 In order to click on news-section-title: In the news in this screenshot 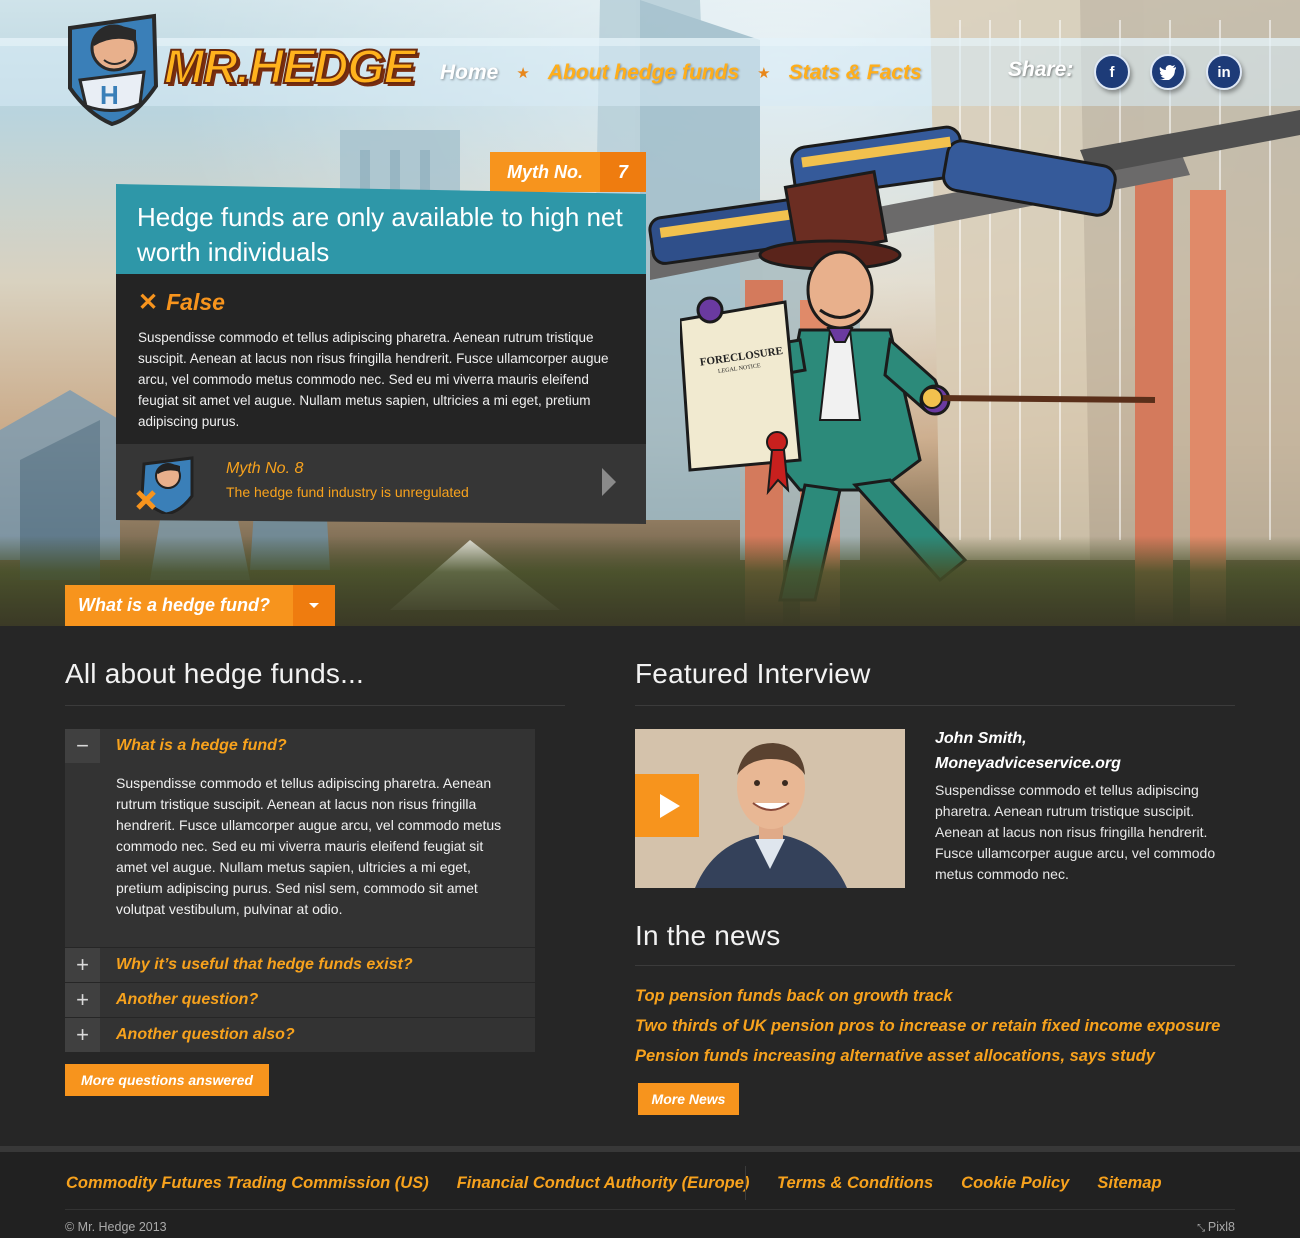, I will do `click(708, 935)`.